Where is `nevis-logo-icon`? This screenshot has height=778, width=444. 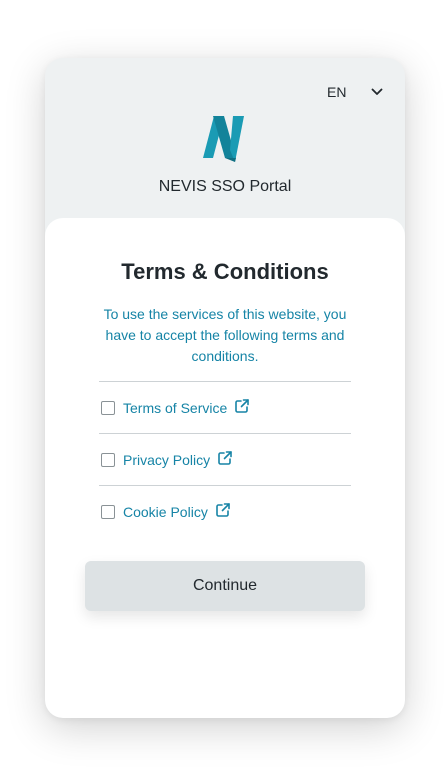
nevis-logo-icon is located at coordinates (223, 139).